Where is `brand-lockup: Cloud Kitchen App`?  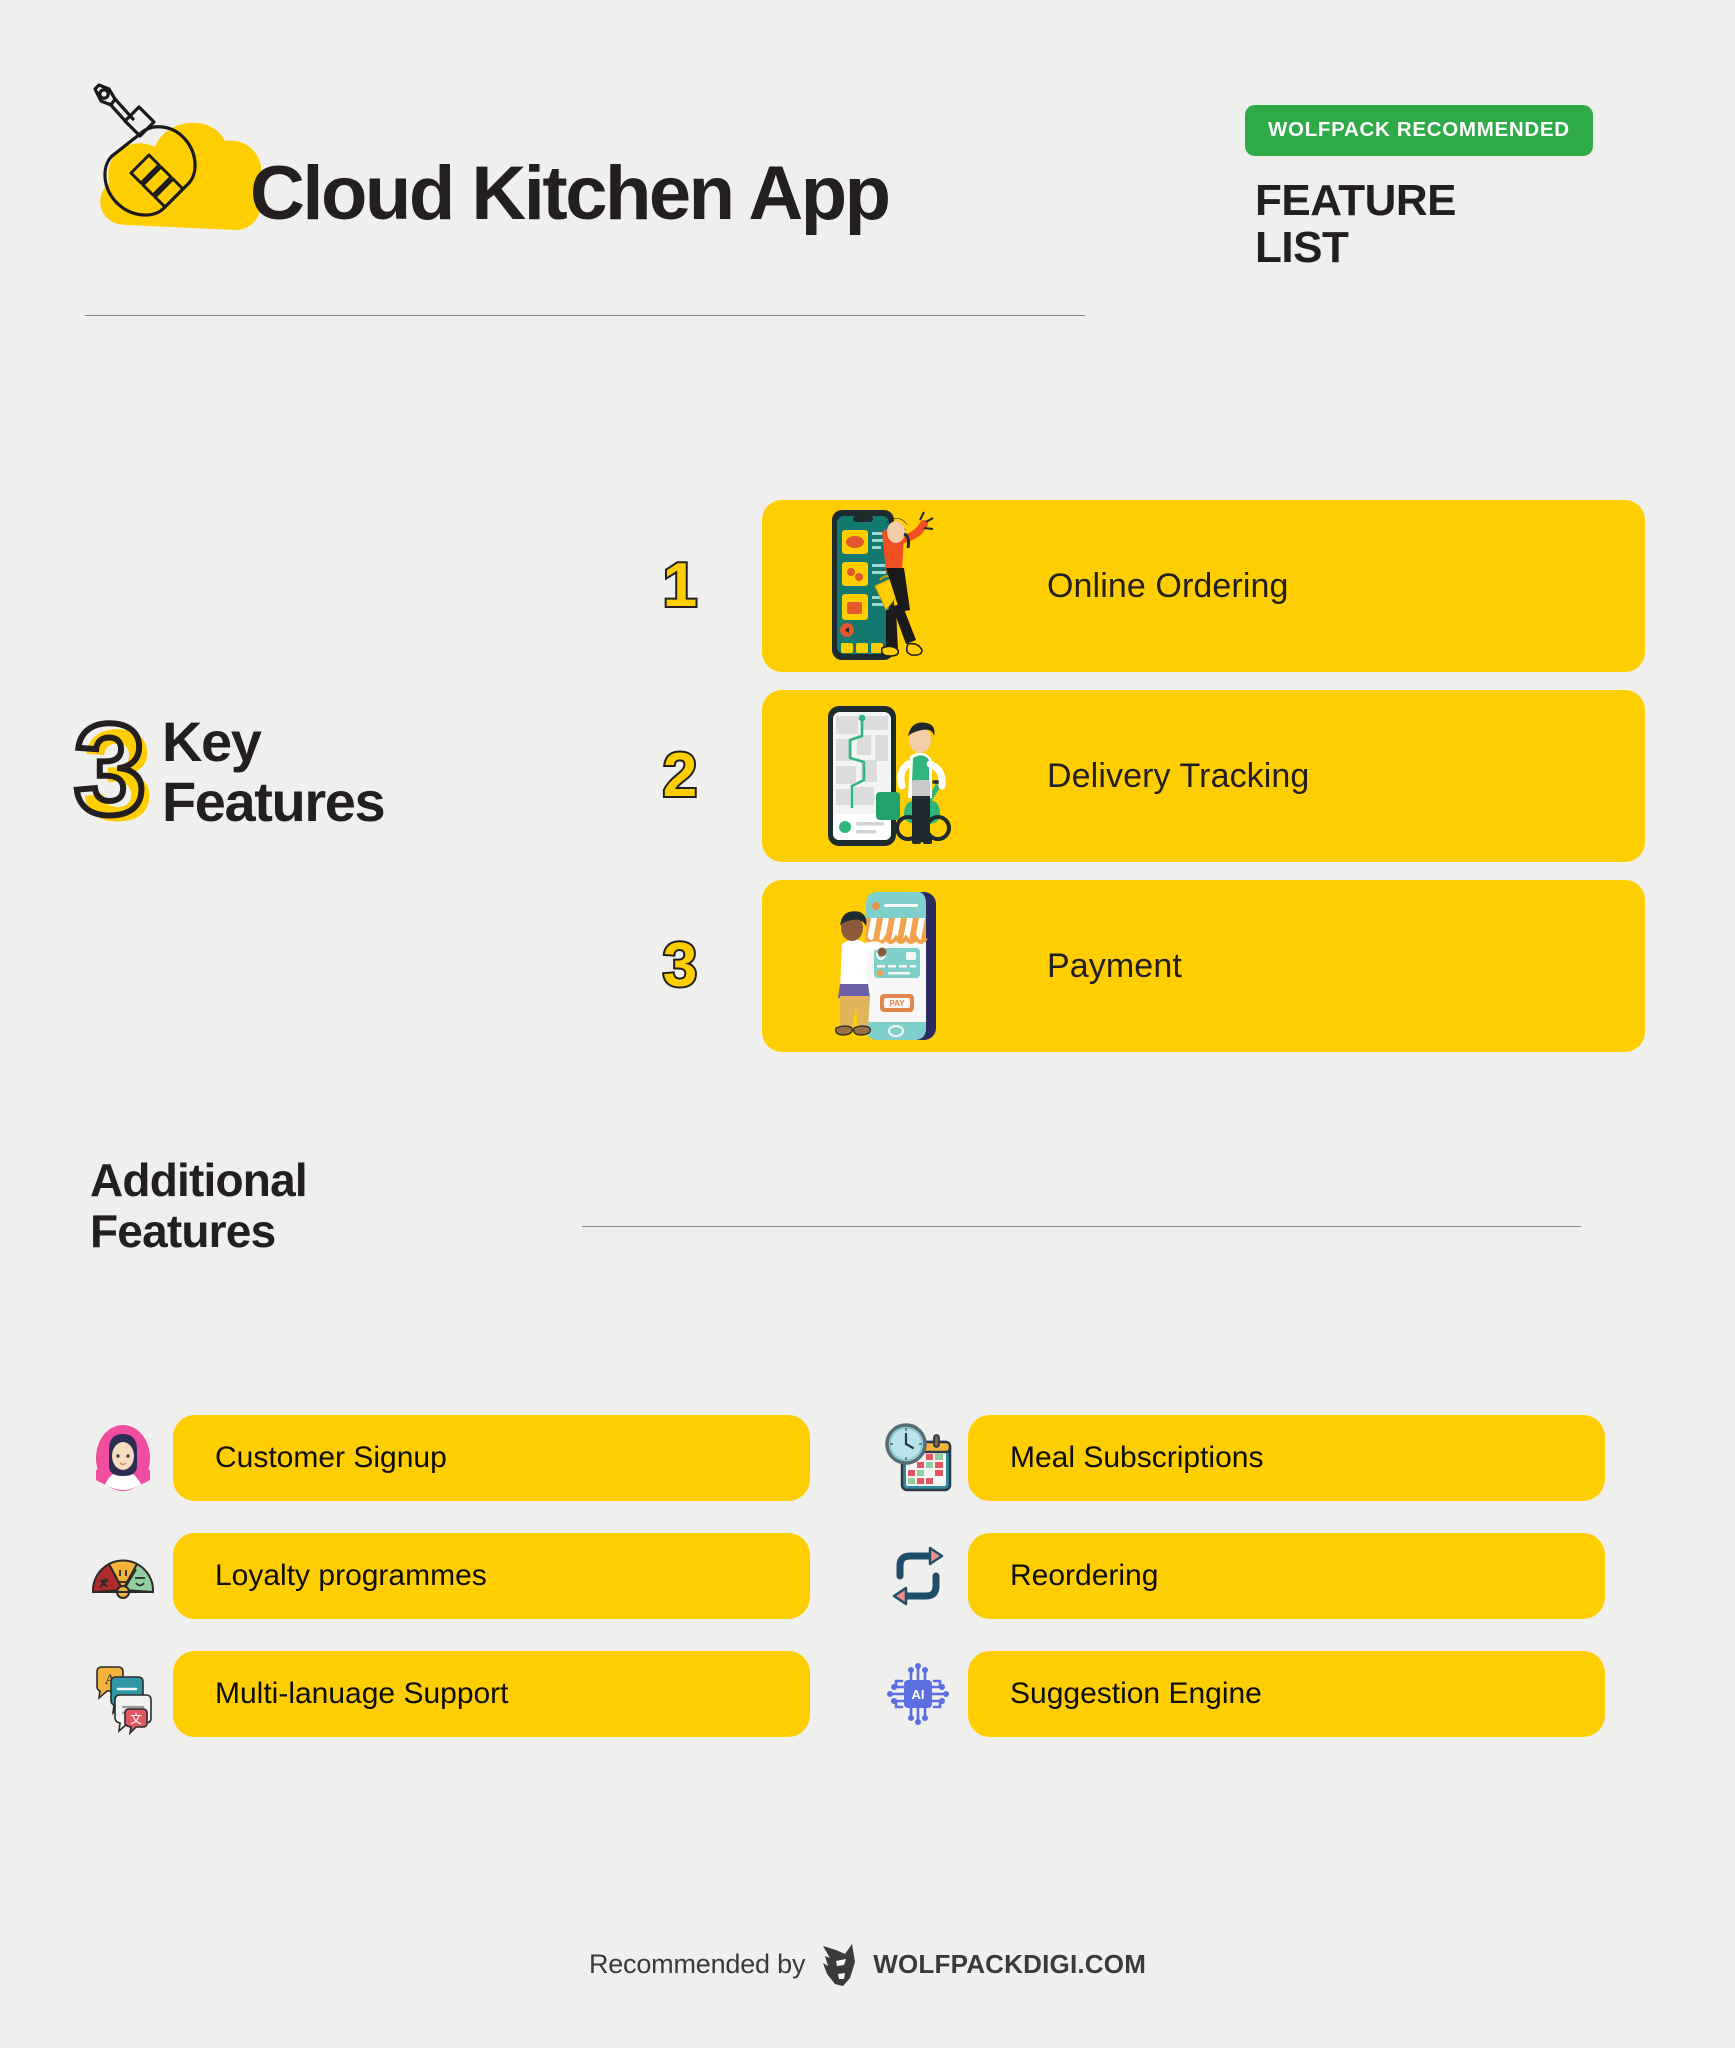
brand-lockup: Cloud Kitchen App is located at coordinates (605, 170).